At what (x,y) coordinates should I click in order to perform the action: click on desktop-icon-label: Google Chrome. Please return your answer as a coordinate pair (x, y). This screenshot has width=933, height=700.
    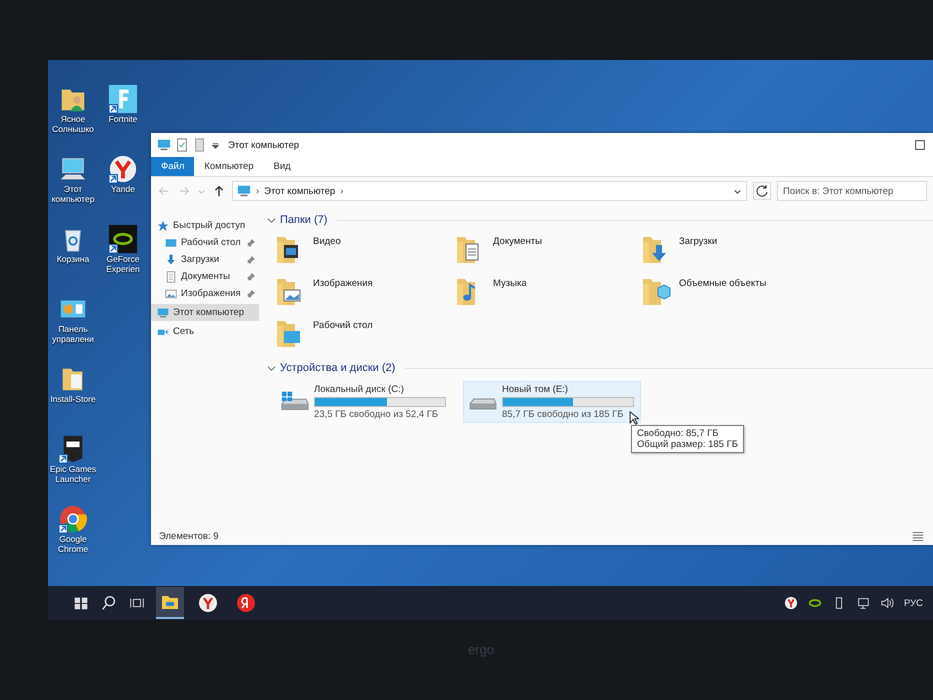
    Looking at the image, I should click on (73, 544).